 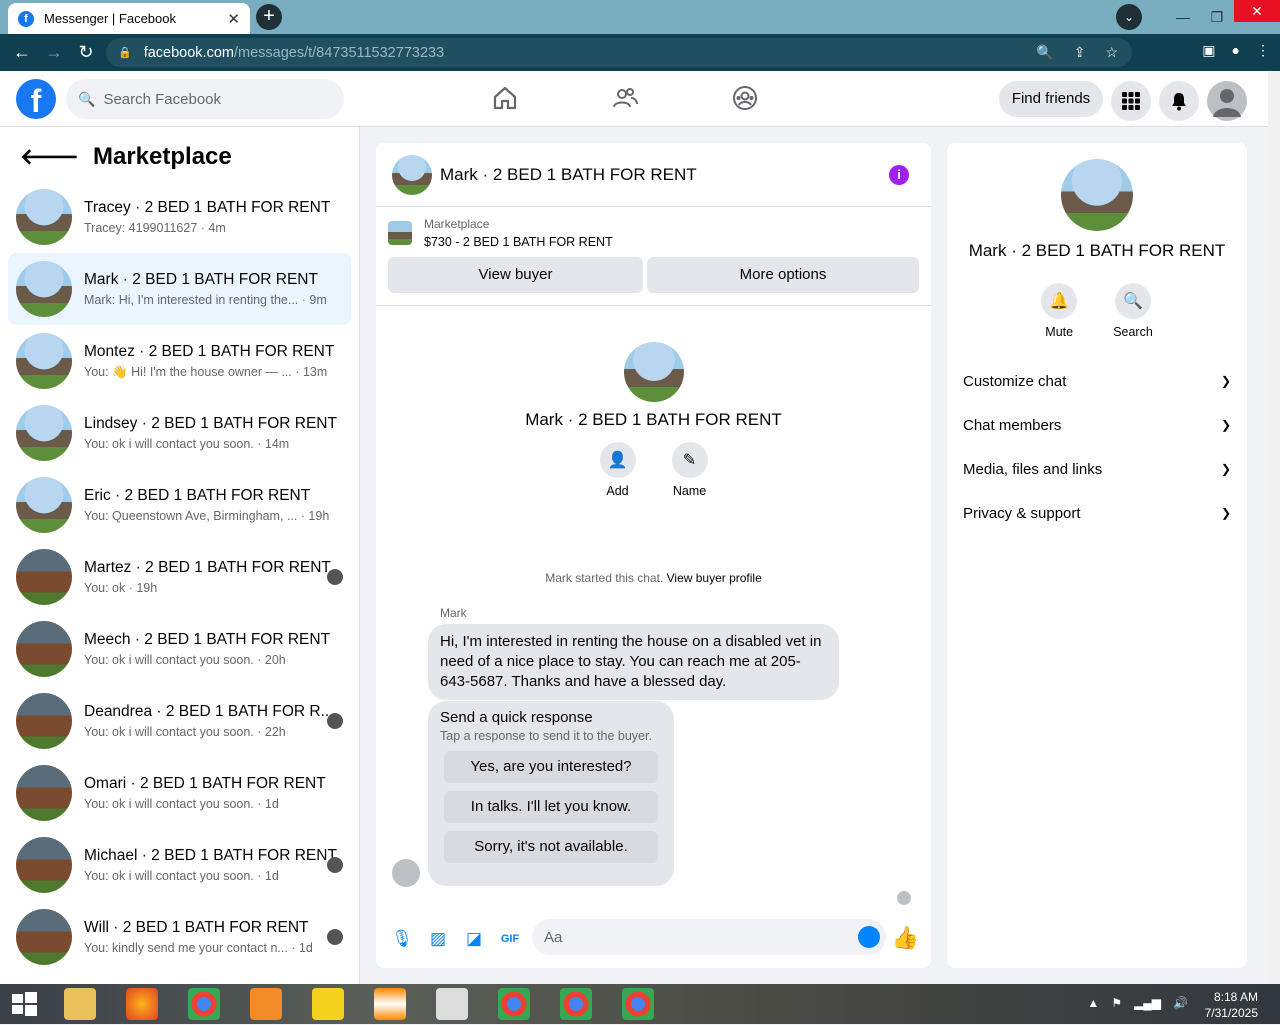 I want to click on facebook-logo-icon: f, so click(x=36, y=99).